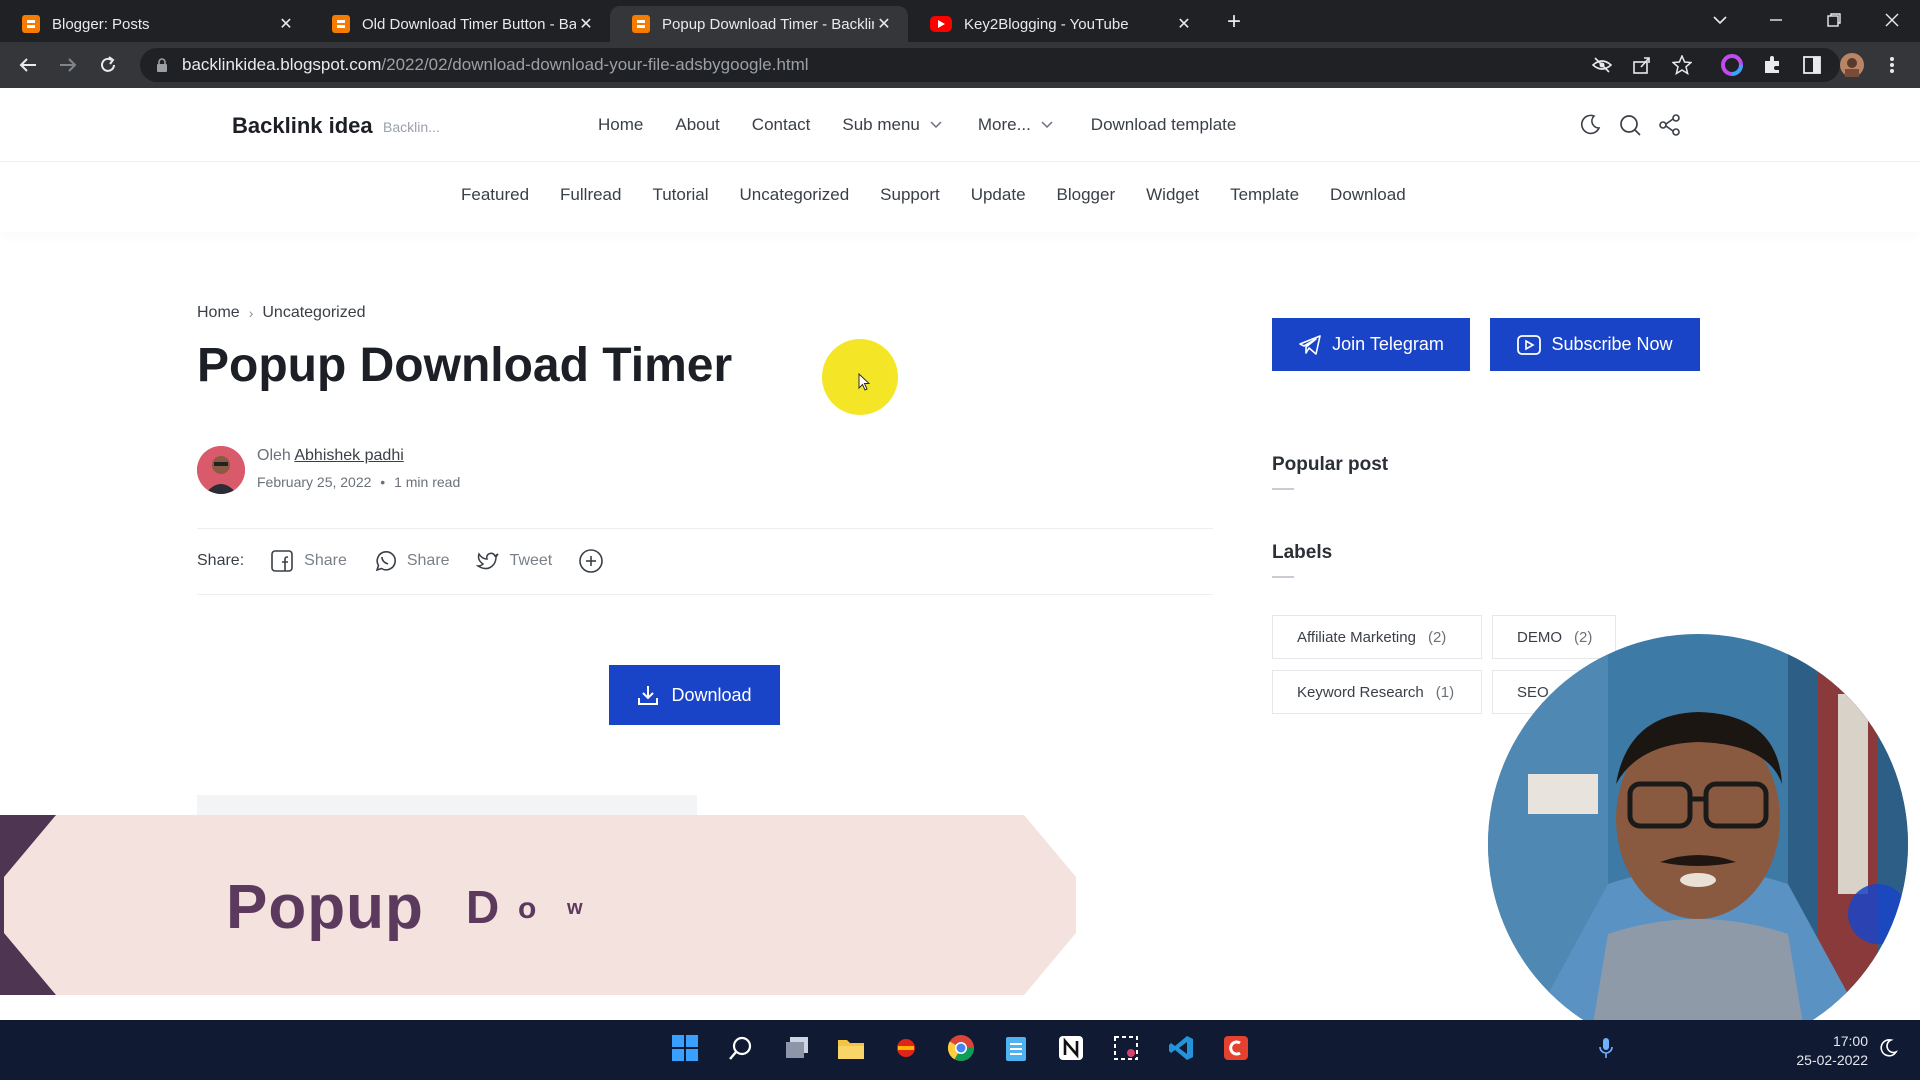 The image size is (1920, 1080). What do you see at coordinates (282, 64) in the screenshot?
I see `url-host: backlinkidea.blogspot.com` at bounding box center [282, 64].